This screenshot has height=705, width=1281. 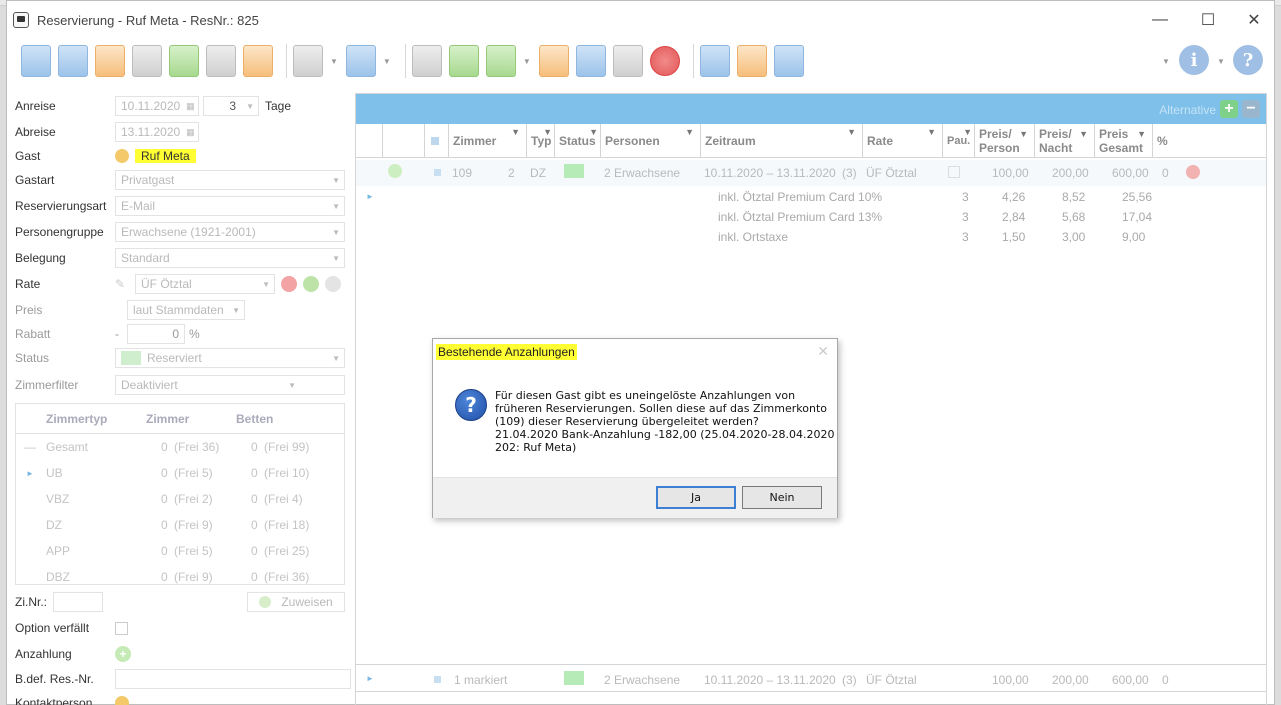 I want to click on preis-label: Preis, so click(x=29, y=310).